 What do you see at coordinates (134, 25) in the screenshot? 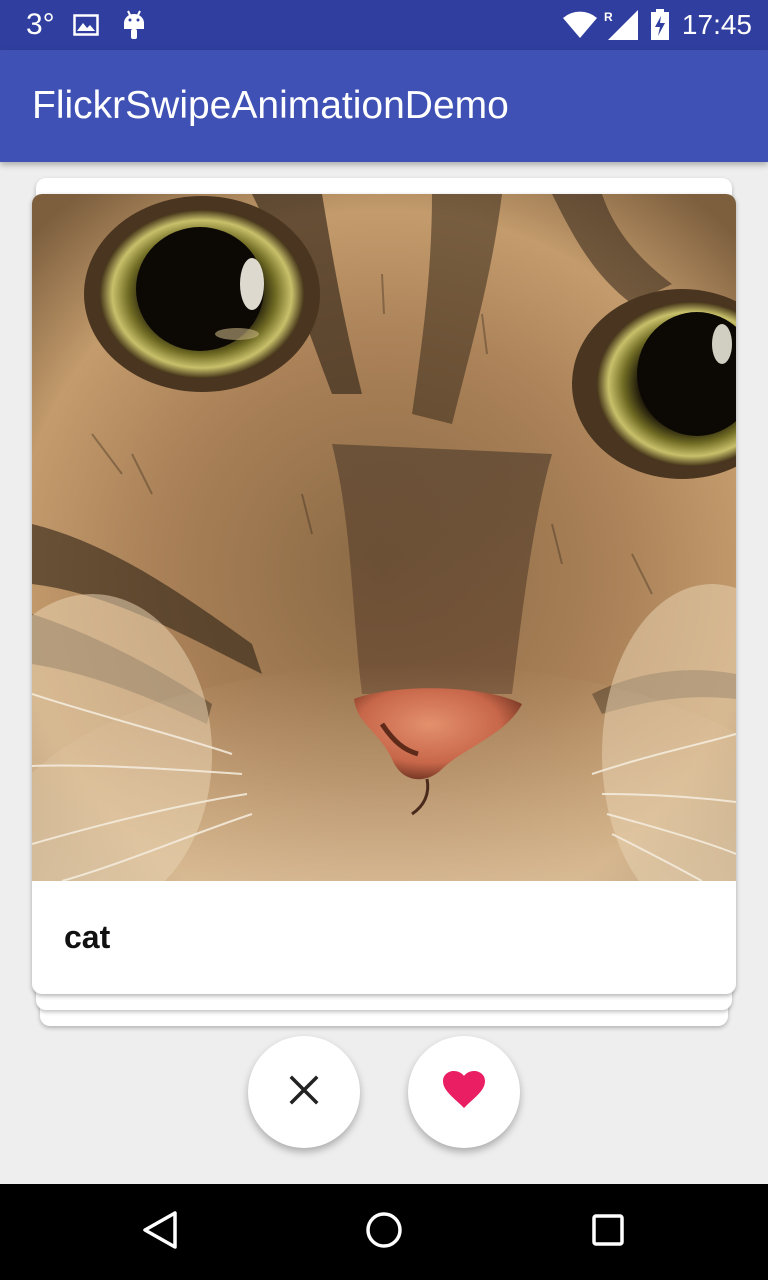
I see `android-icon` at bounding box center [134, 25].